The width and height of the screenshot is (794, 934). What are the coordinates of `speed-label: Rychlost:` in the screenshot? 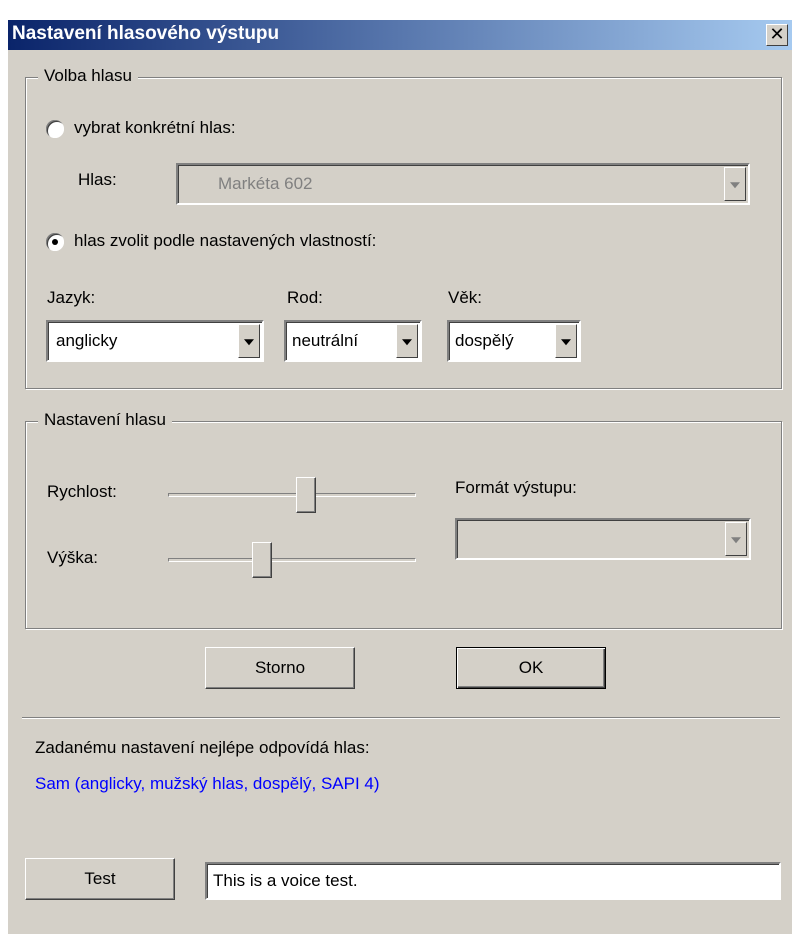 It's located at (82, 491).